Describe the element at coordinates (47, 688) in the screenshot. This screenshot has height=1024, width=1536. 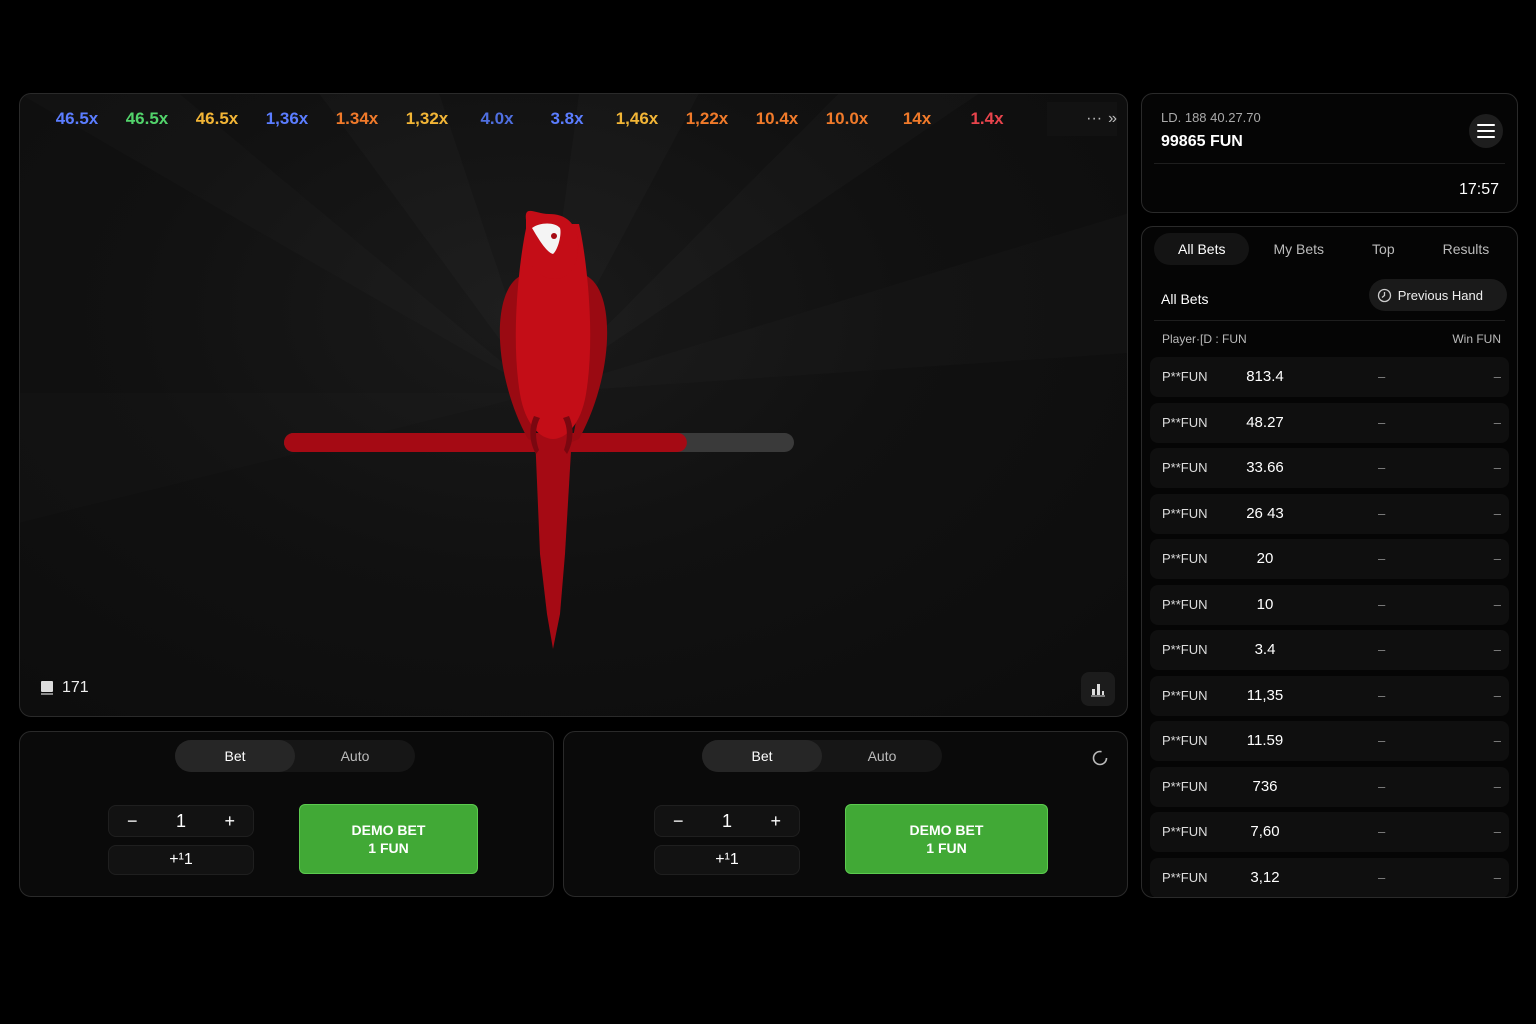
I see `document-icon` at that location.